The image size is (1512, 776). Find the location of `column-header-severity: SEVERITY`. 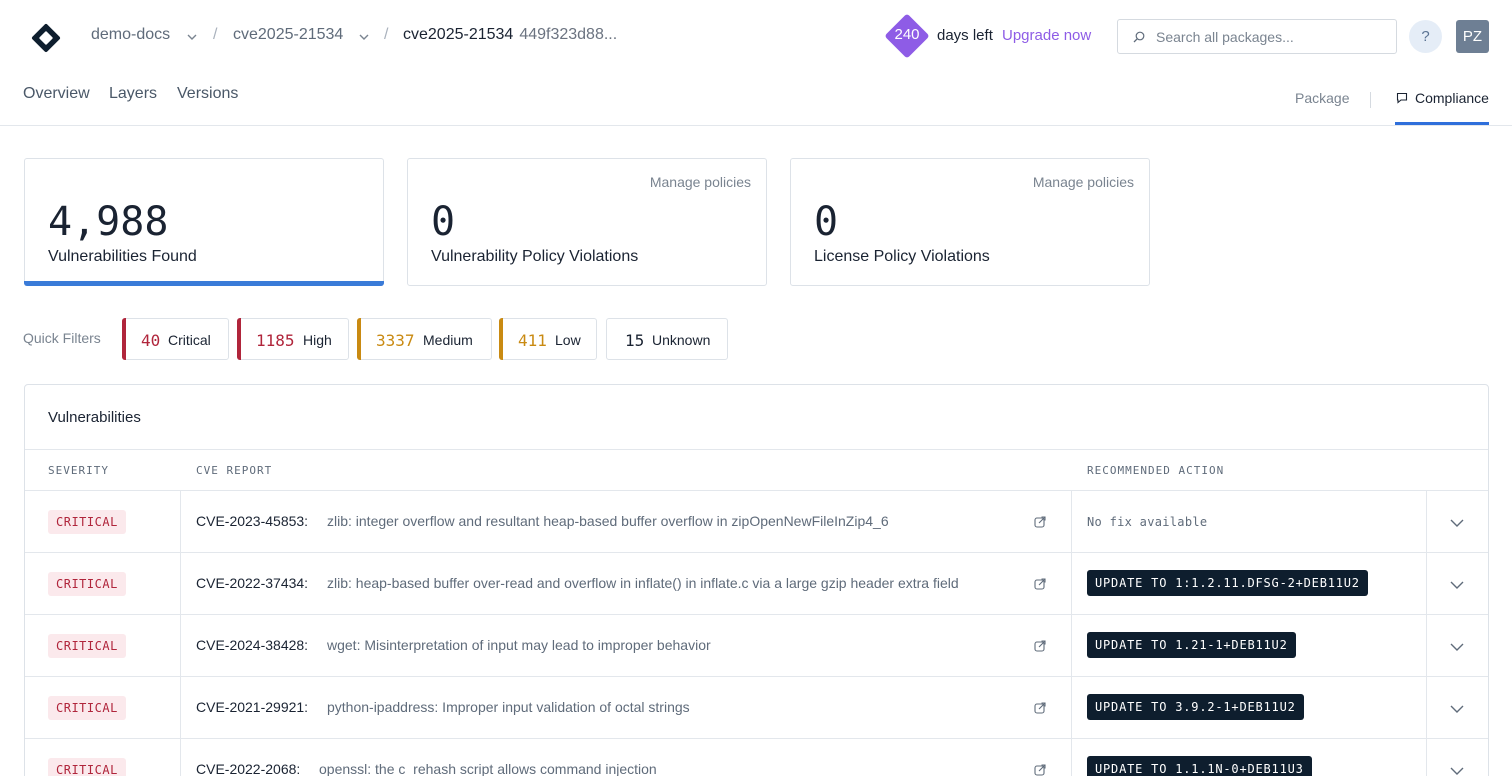

column-header-severity: SEVERITY is located at coordinates (78, 470).